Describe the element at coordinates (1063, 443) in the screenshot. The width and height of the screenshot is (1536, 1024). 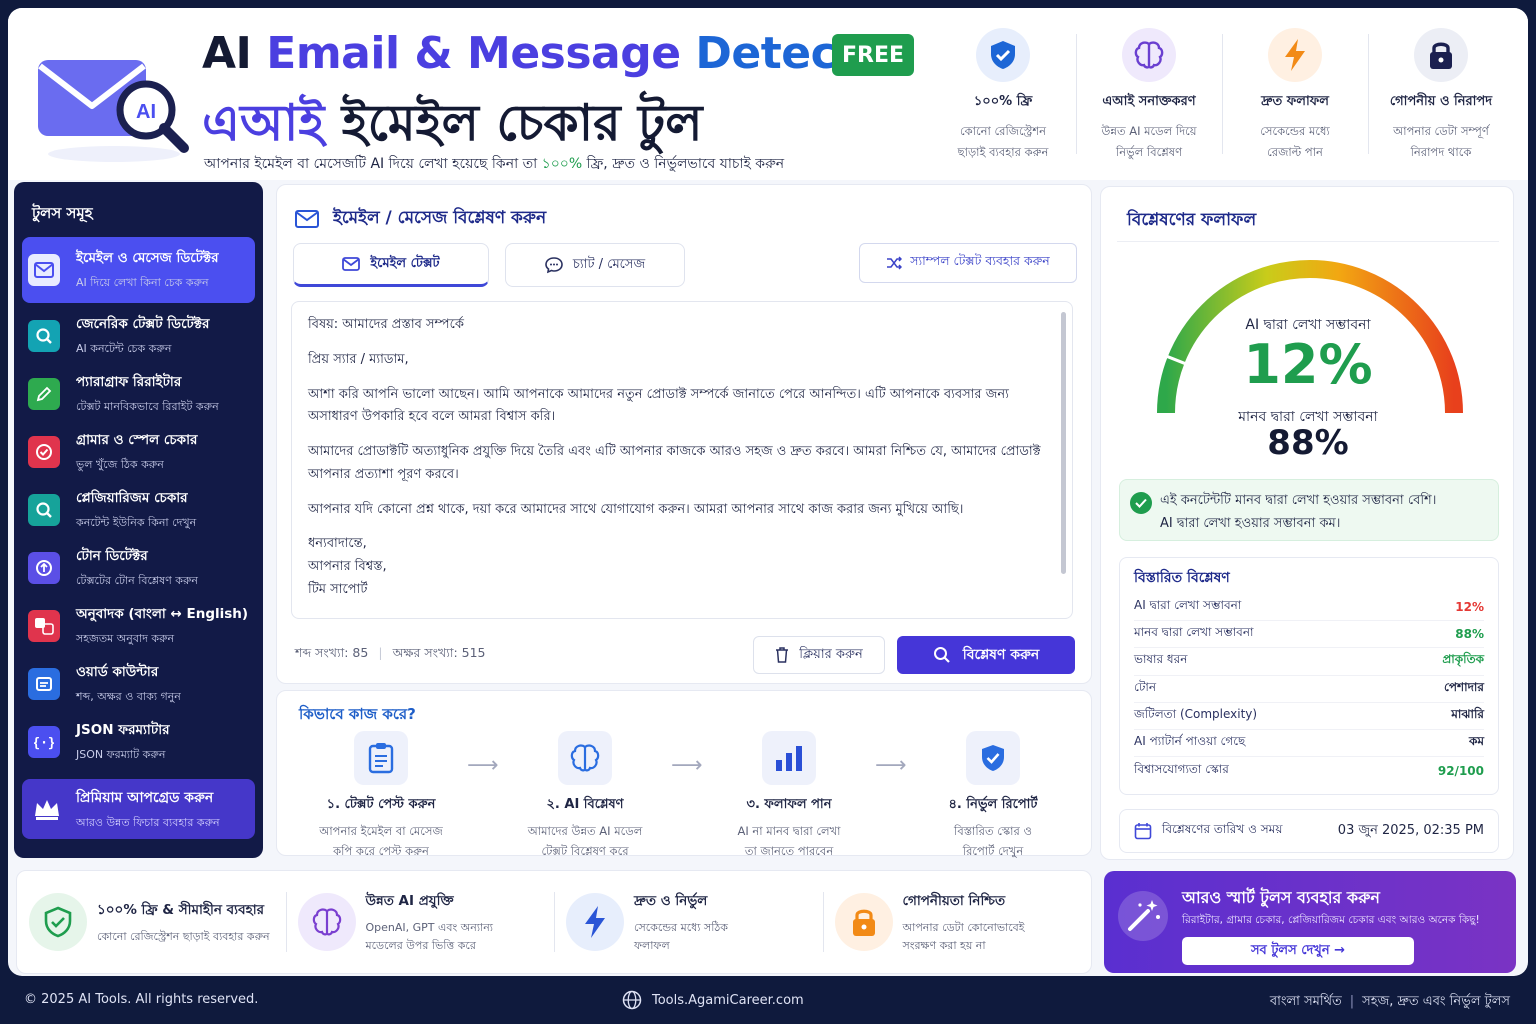
I see `textarea-scrollbar` at that location.